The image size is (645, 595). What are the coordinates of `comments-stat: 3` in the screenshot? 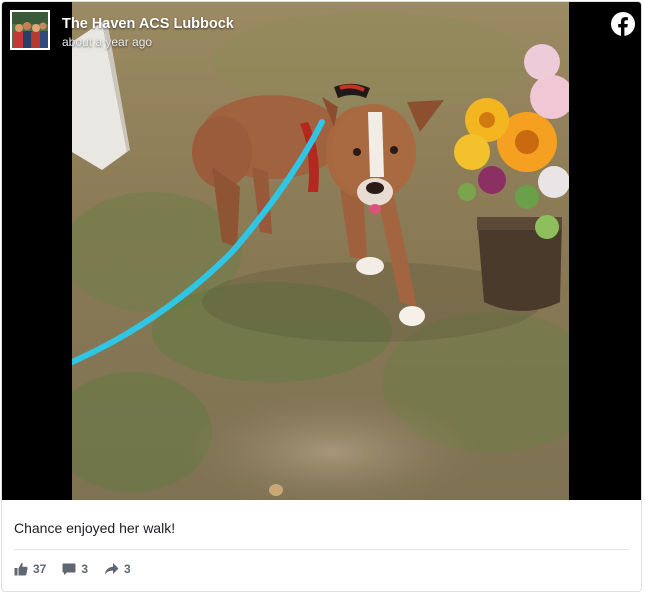 It's located at (75, 569).